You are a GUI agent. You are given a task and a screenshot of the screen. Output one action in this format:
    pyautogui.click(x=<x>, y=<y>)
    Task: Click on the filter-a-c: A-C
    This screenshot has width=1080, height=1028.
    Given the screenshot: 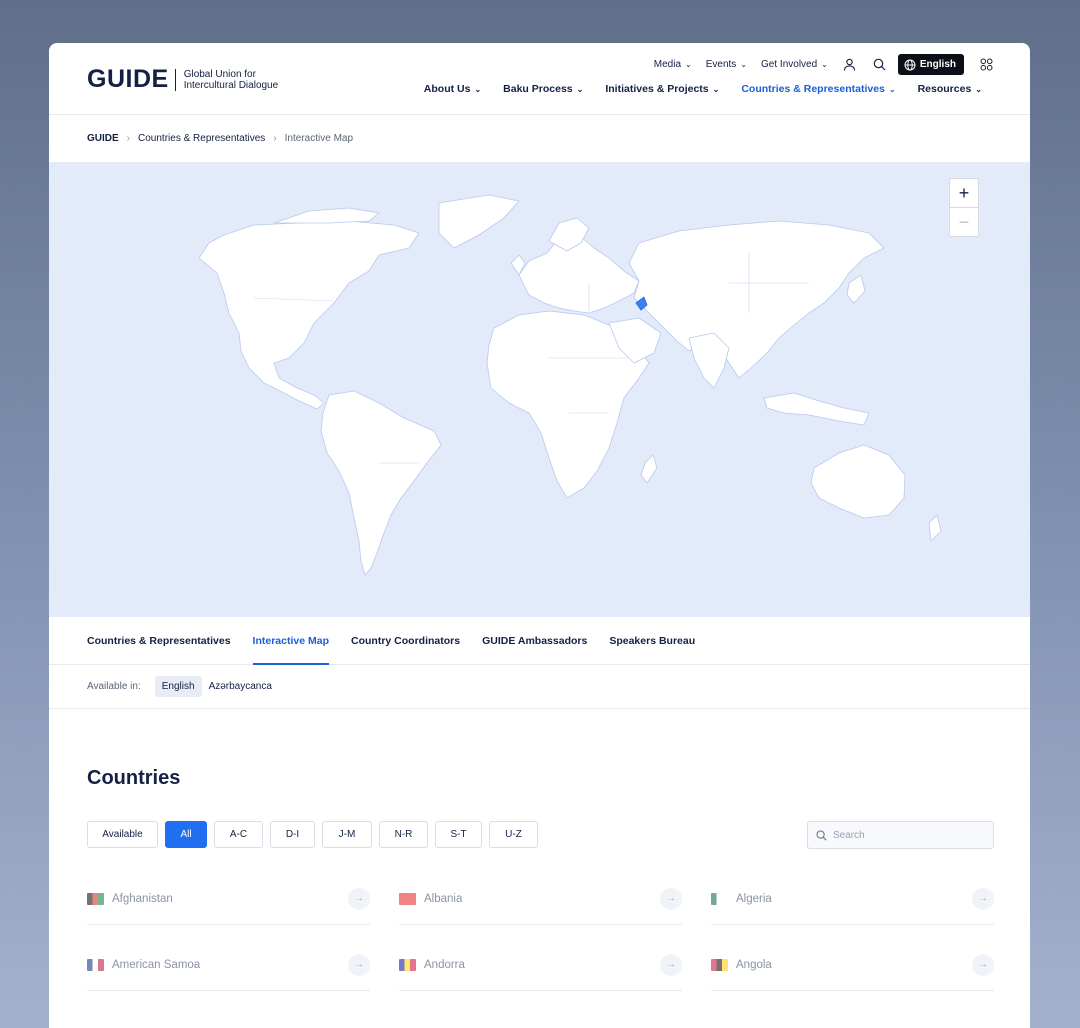 What is the action you would take?
    pyautogui.click(x=238, y=834)
    